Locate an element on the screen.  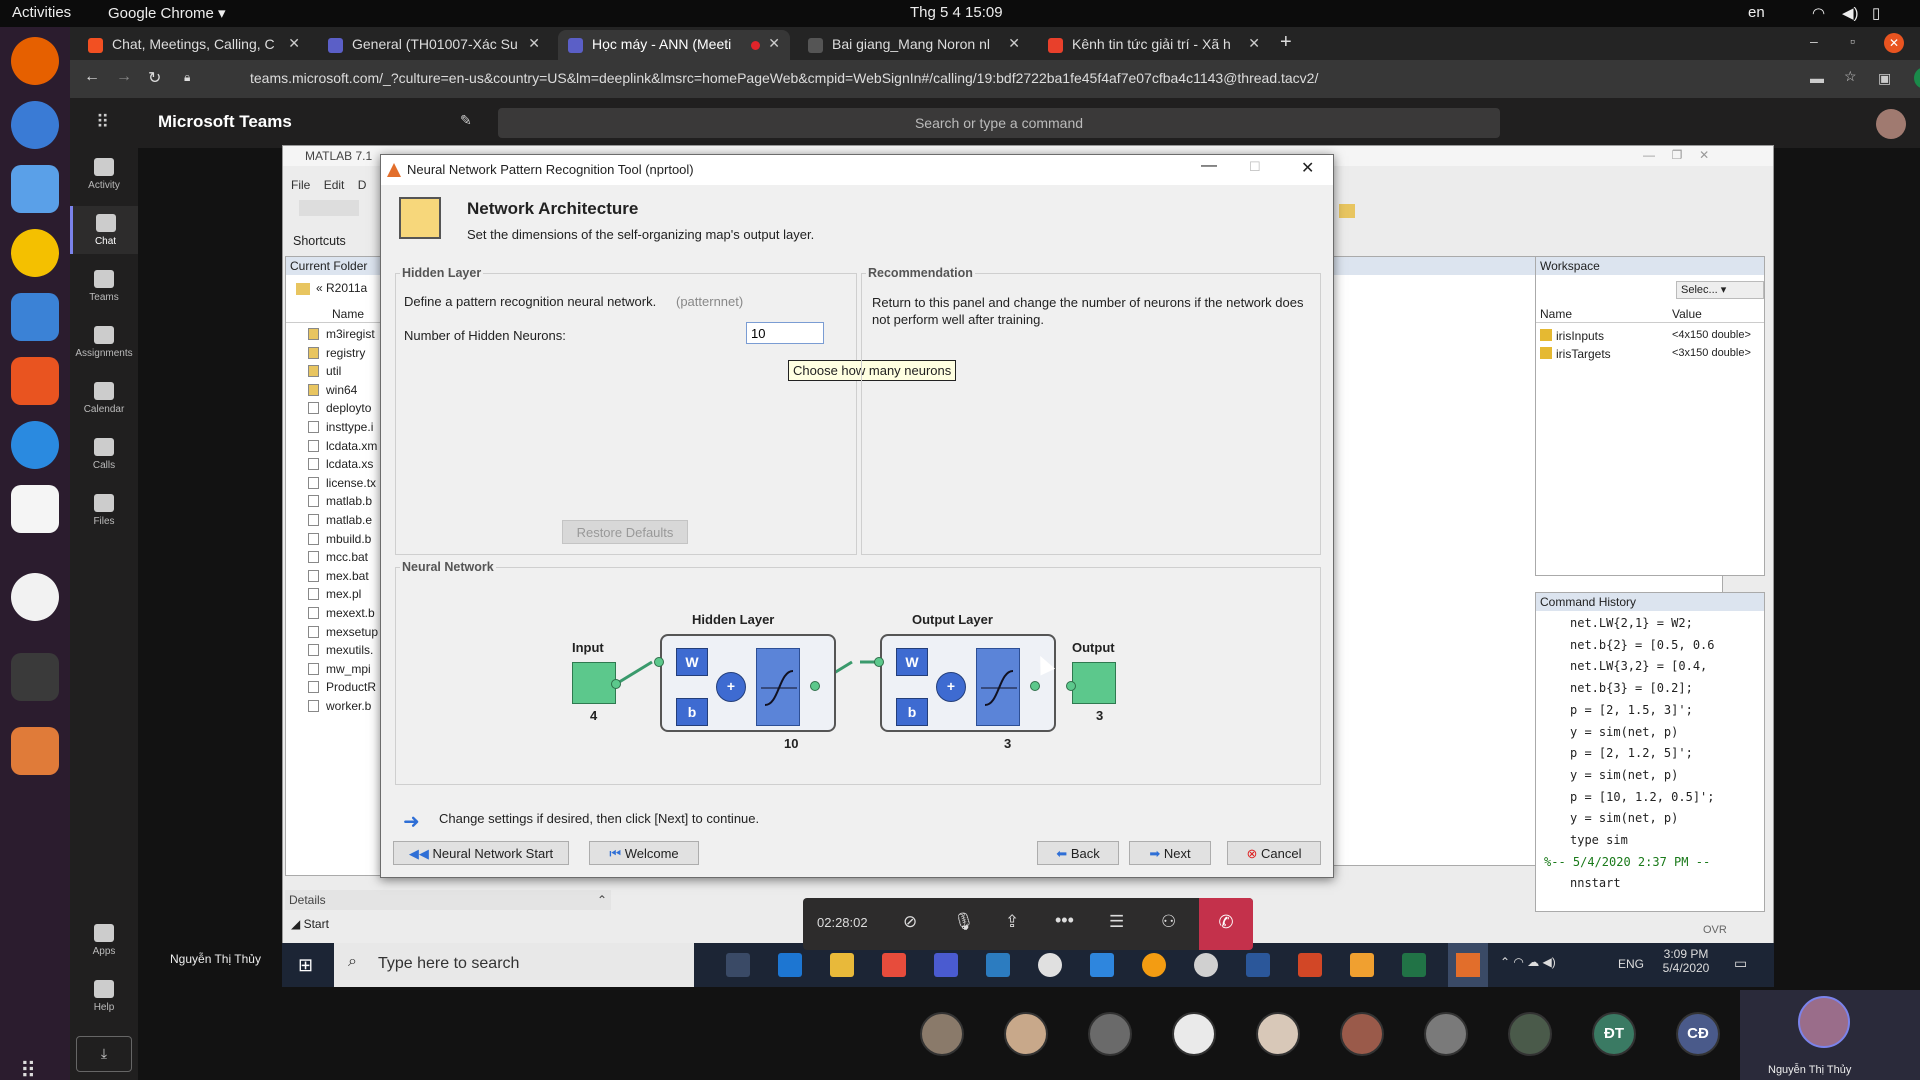
workspace-row: irisTargets <3x150 double> is located at coordinates (1650, 354).